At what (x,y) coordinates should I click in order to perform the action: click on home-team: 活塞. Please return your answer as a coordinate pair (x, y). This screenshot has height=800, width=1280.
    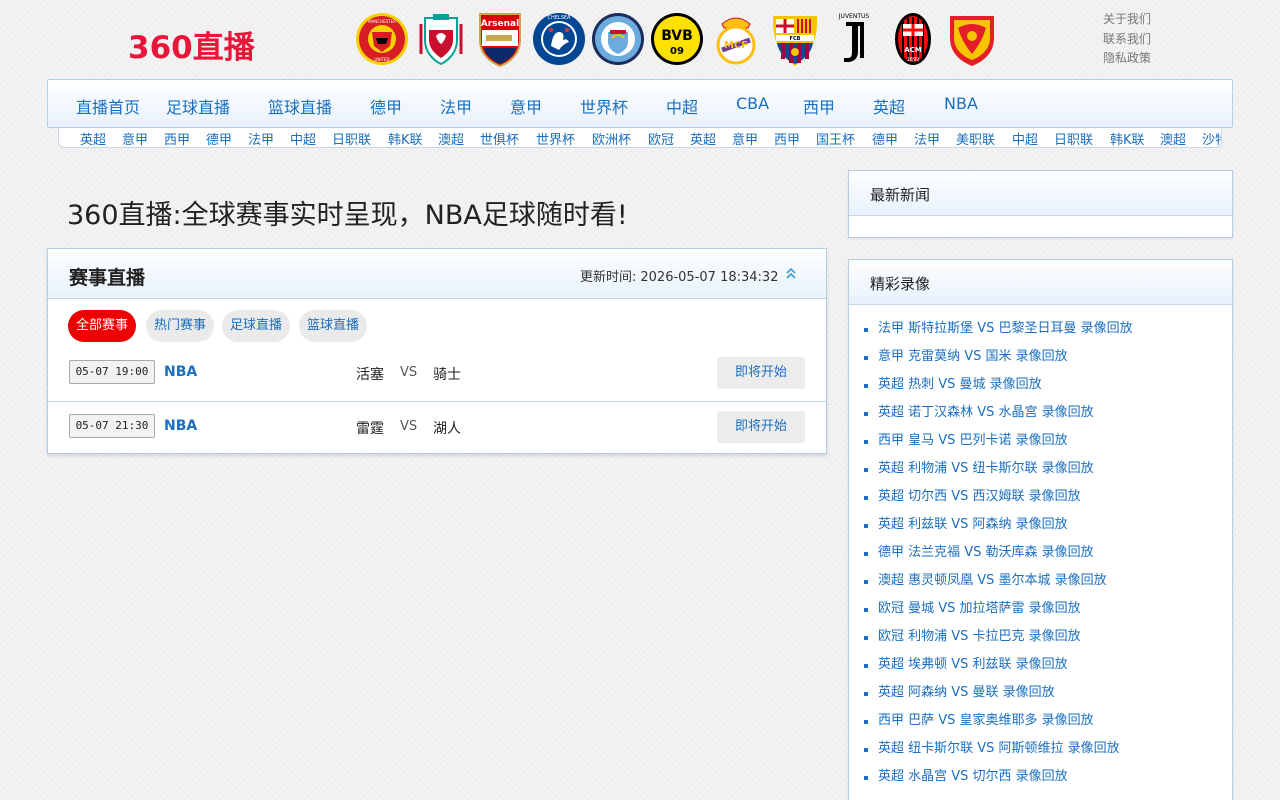
    Looking at the image, I should click on (370, 375).